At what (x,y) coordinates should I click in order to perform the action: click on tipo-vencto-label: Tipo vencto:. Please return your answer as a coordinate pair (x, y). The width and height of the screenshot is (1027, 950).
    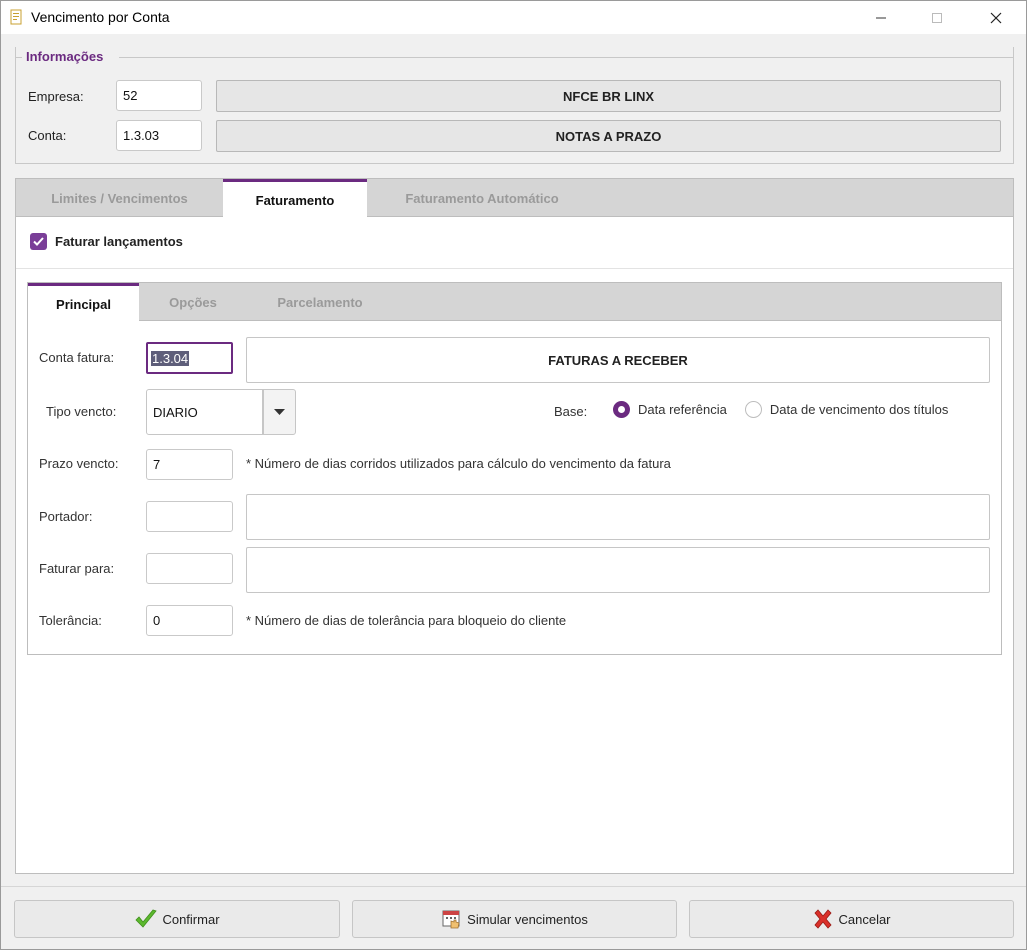
    Looking at the image, I should click on (81, 411).